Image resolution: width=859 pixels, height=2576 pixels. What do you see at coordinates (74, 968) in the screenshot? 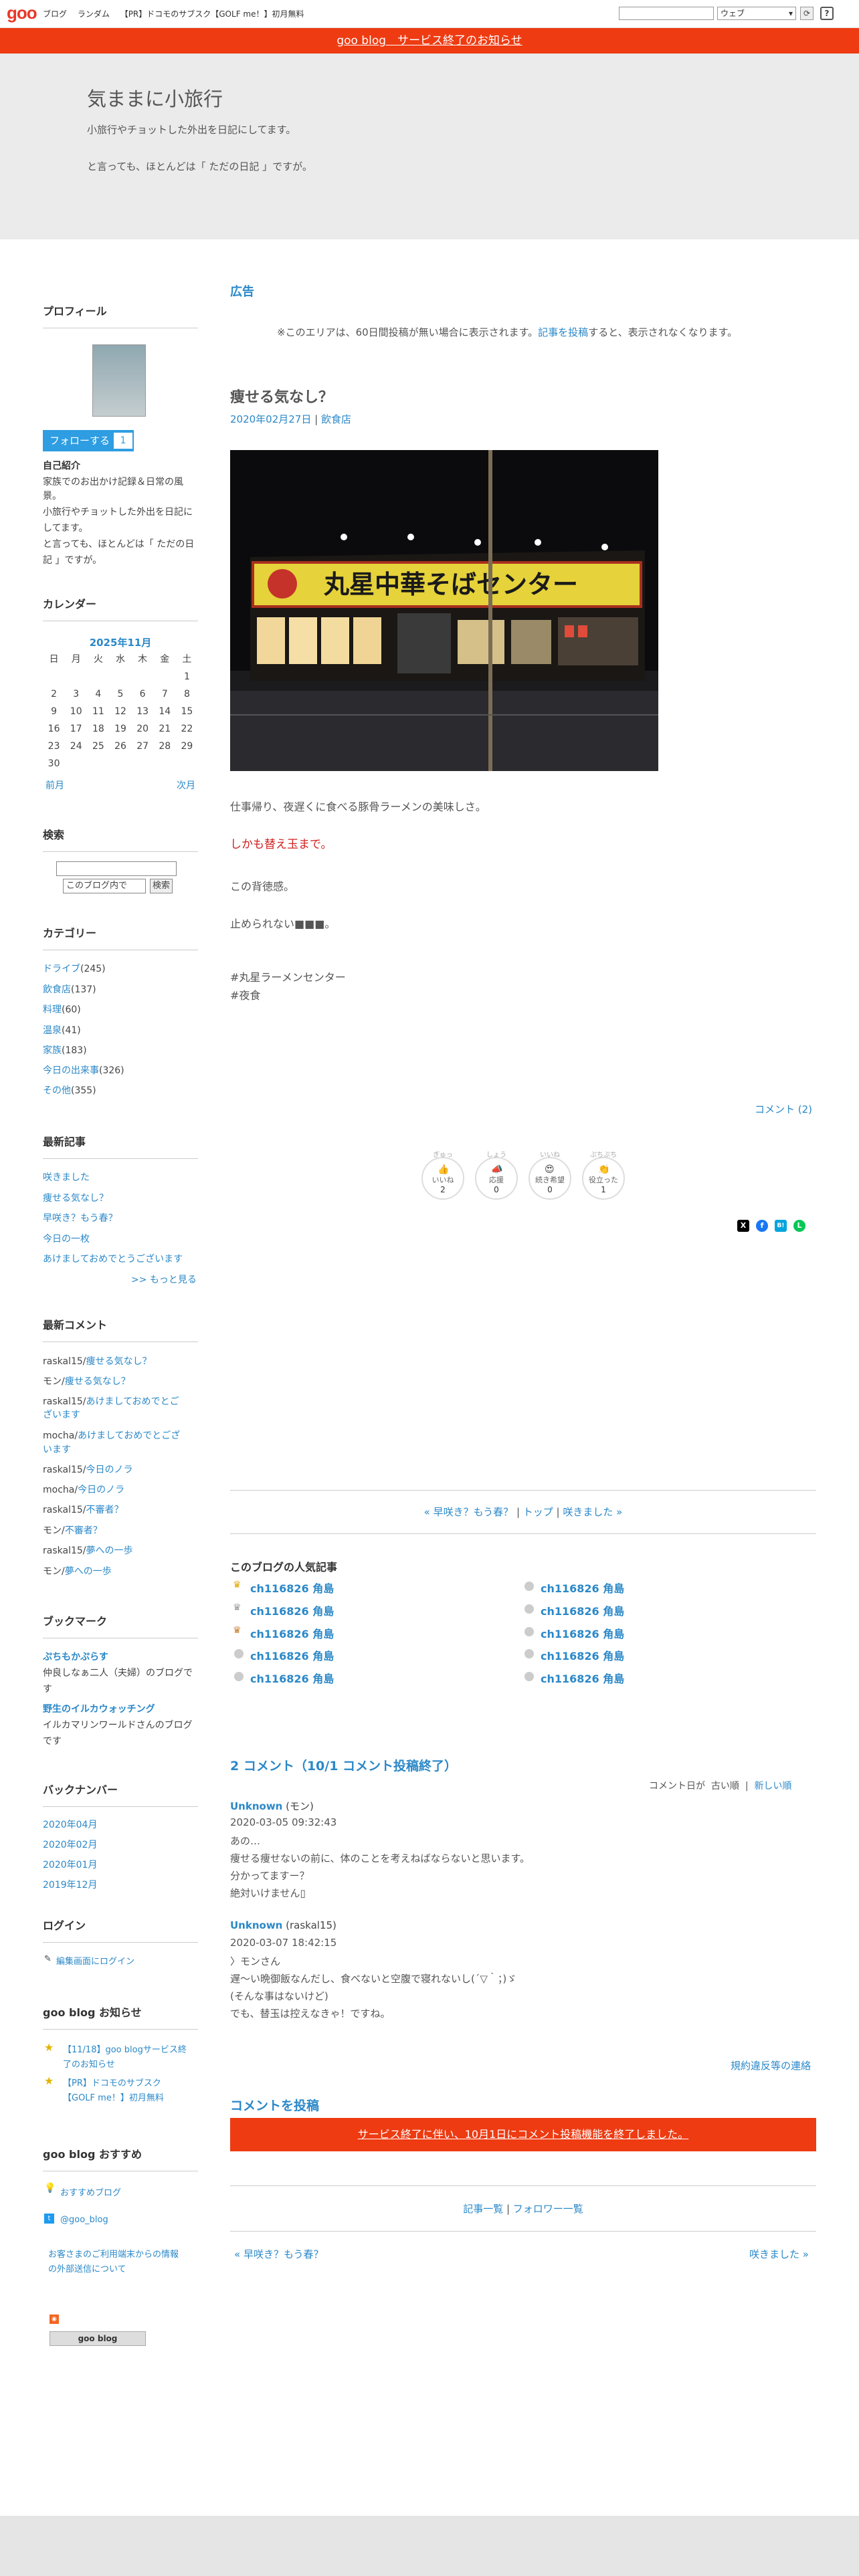
I see `category-item: ドライブ(245)` at bounding box center [74, 968].